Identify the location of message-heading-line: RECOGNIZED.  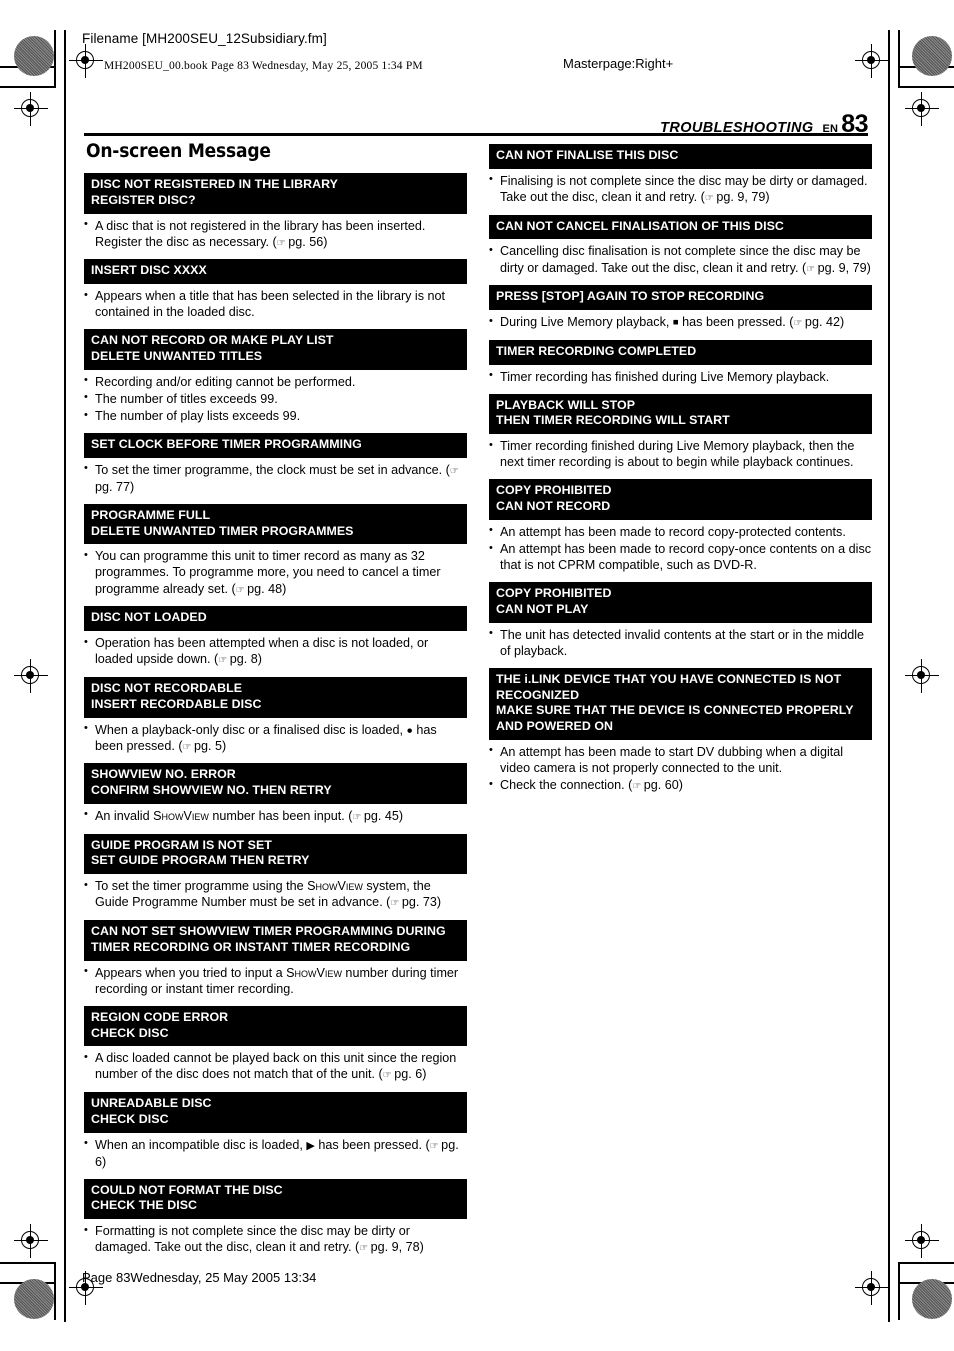
(538, 694).